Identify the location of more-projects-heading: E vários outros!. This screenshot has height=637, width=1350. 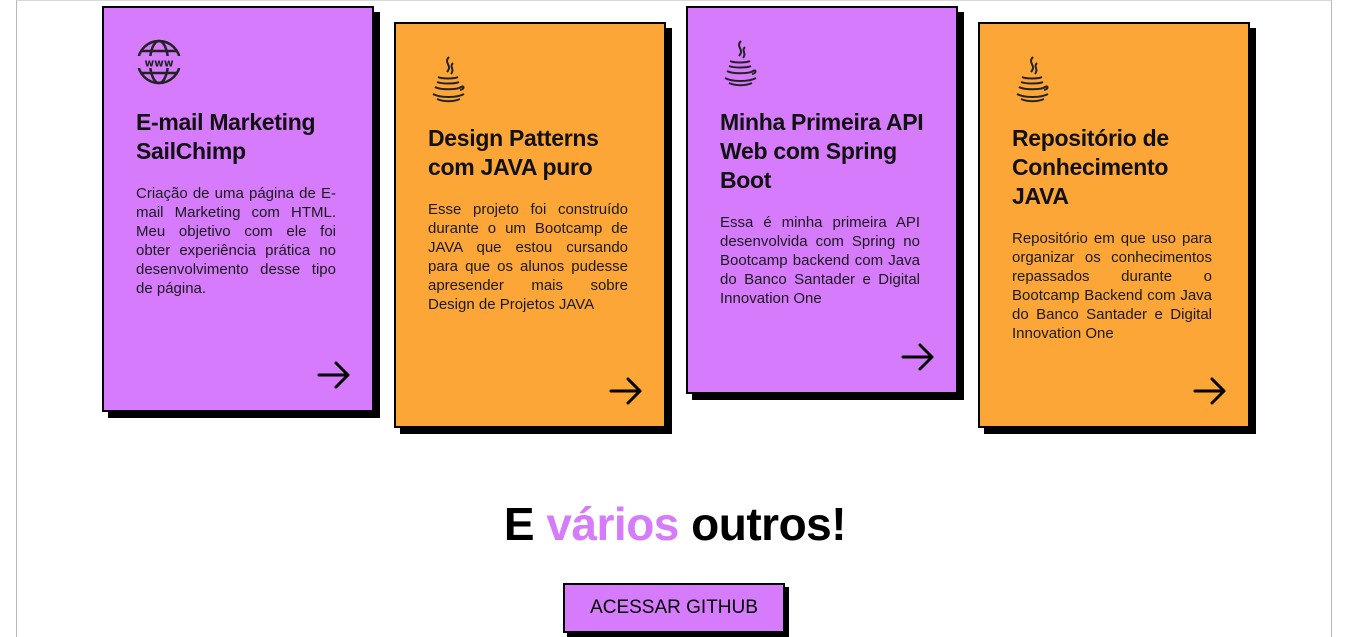
(675, 524).